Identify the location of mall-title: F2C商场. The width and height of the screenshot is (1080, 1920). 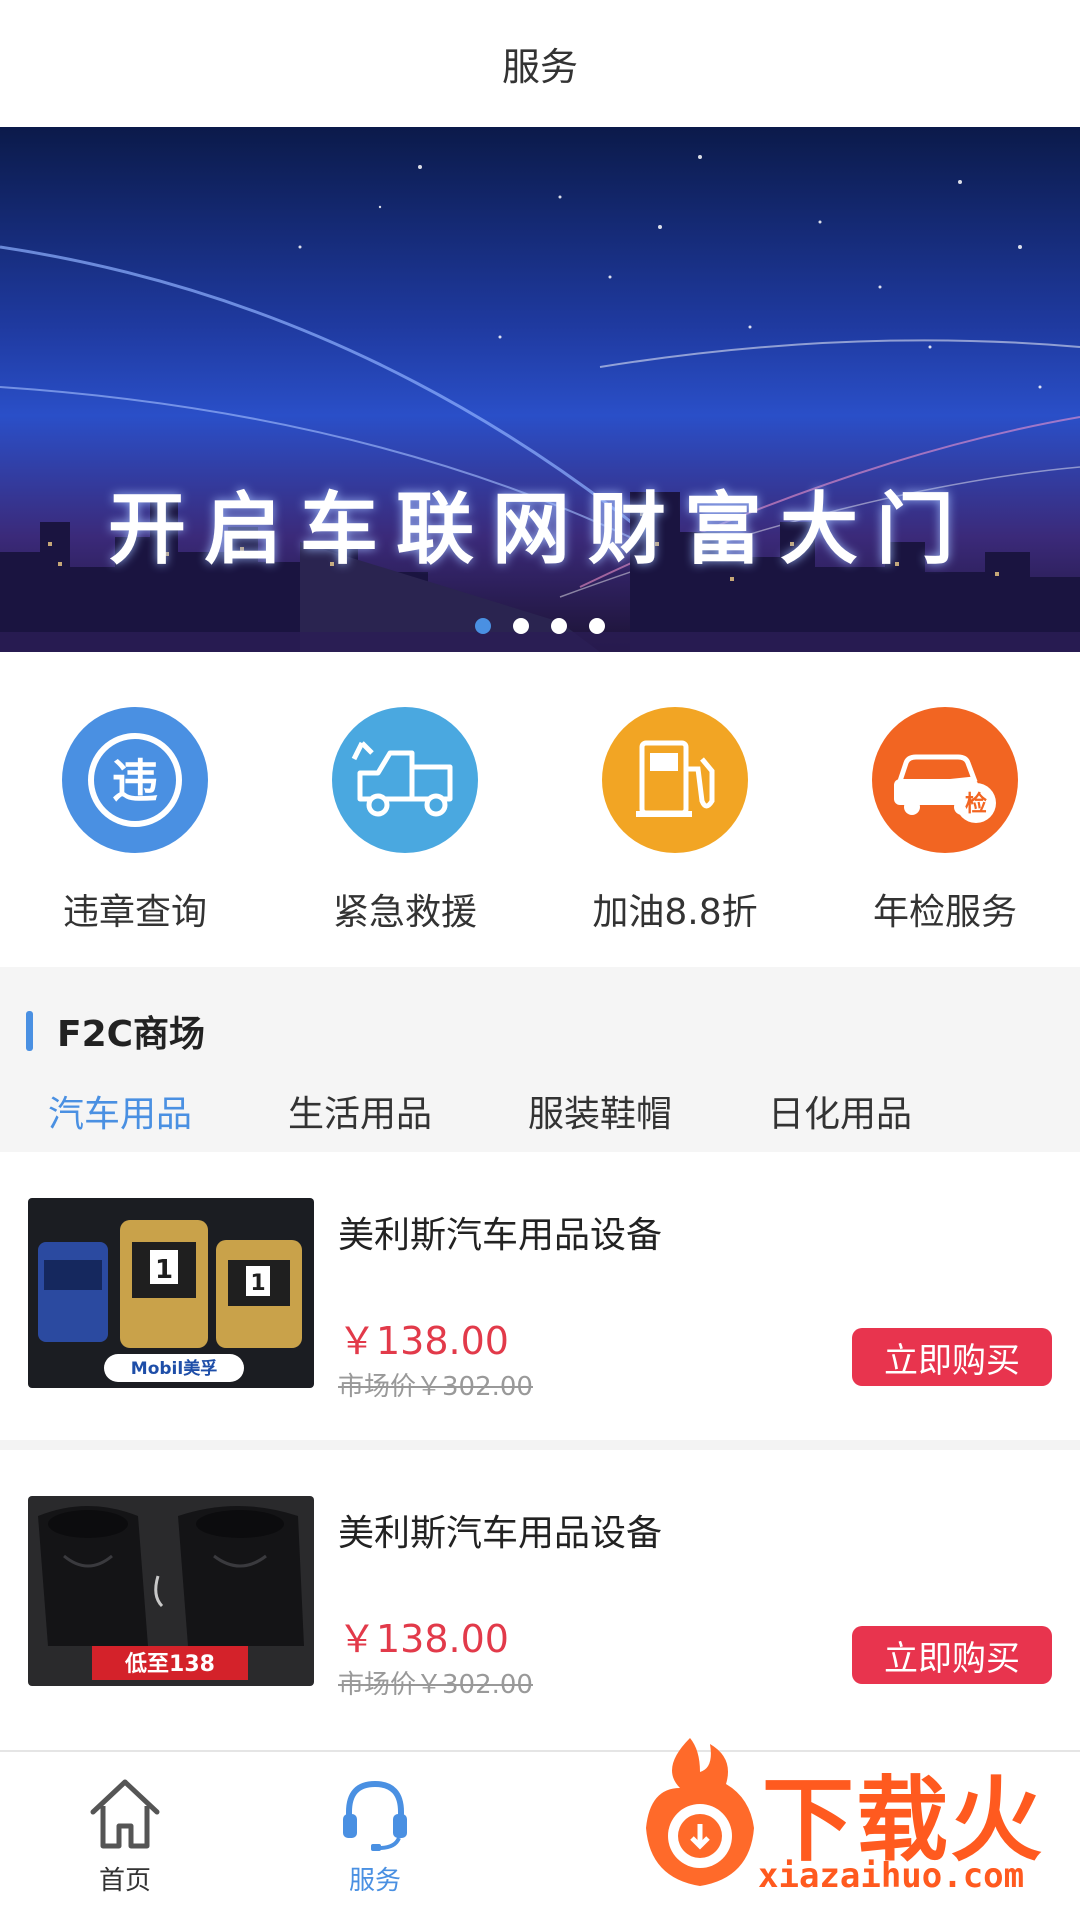
(540, 1031).